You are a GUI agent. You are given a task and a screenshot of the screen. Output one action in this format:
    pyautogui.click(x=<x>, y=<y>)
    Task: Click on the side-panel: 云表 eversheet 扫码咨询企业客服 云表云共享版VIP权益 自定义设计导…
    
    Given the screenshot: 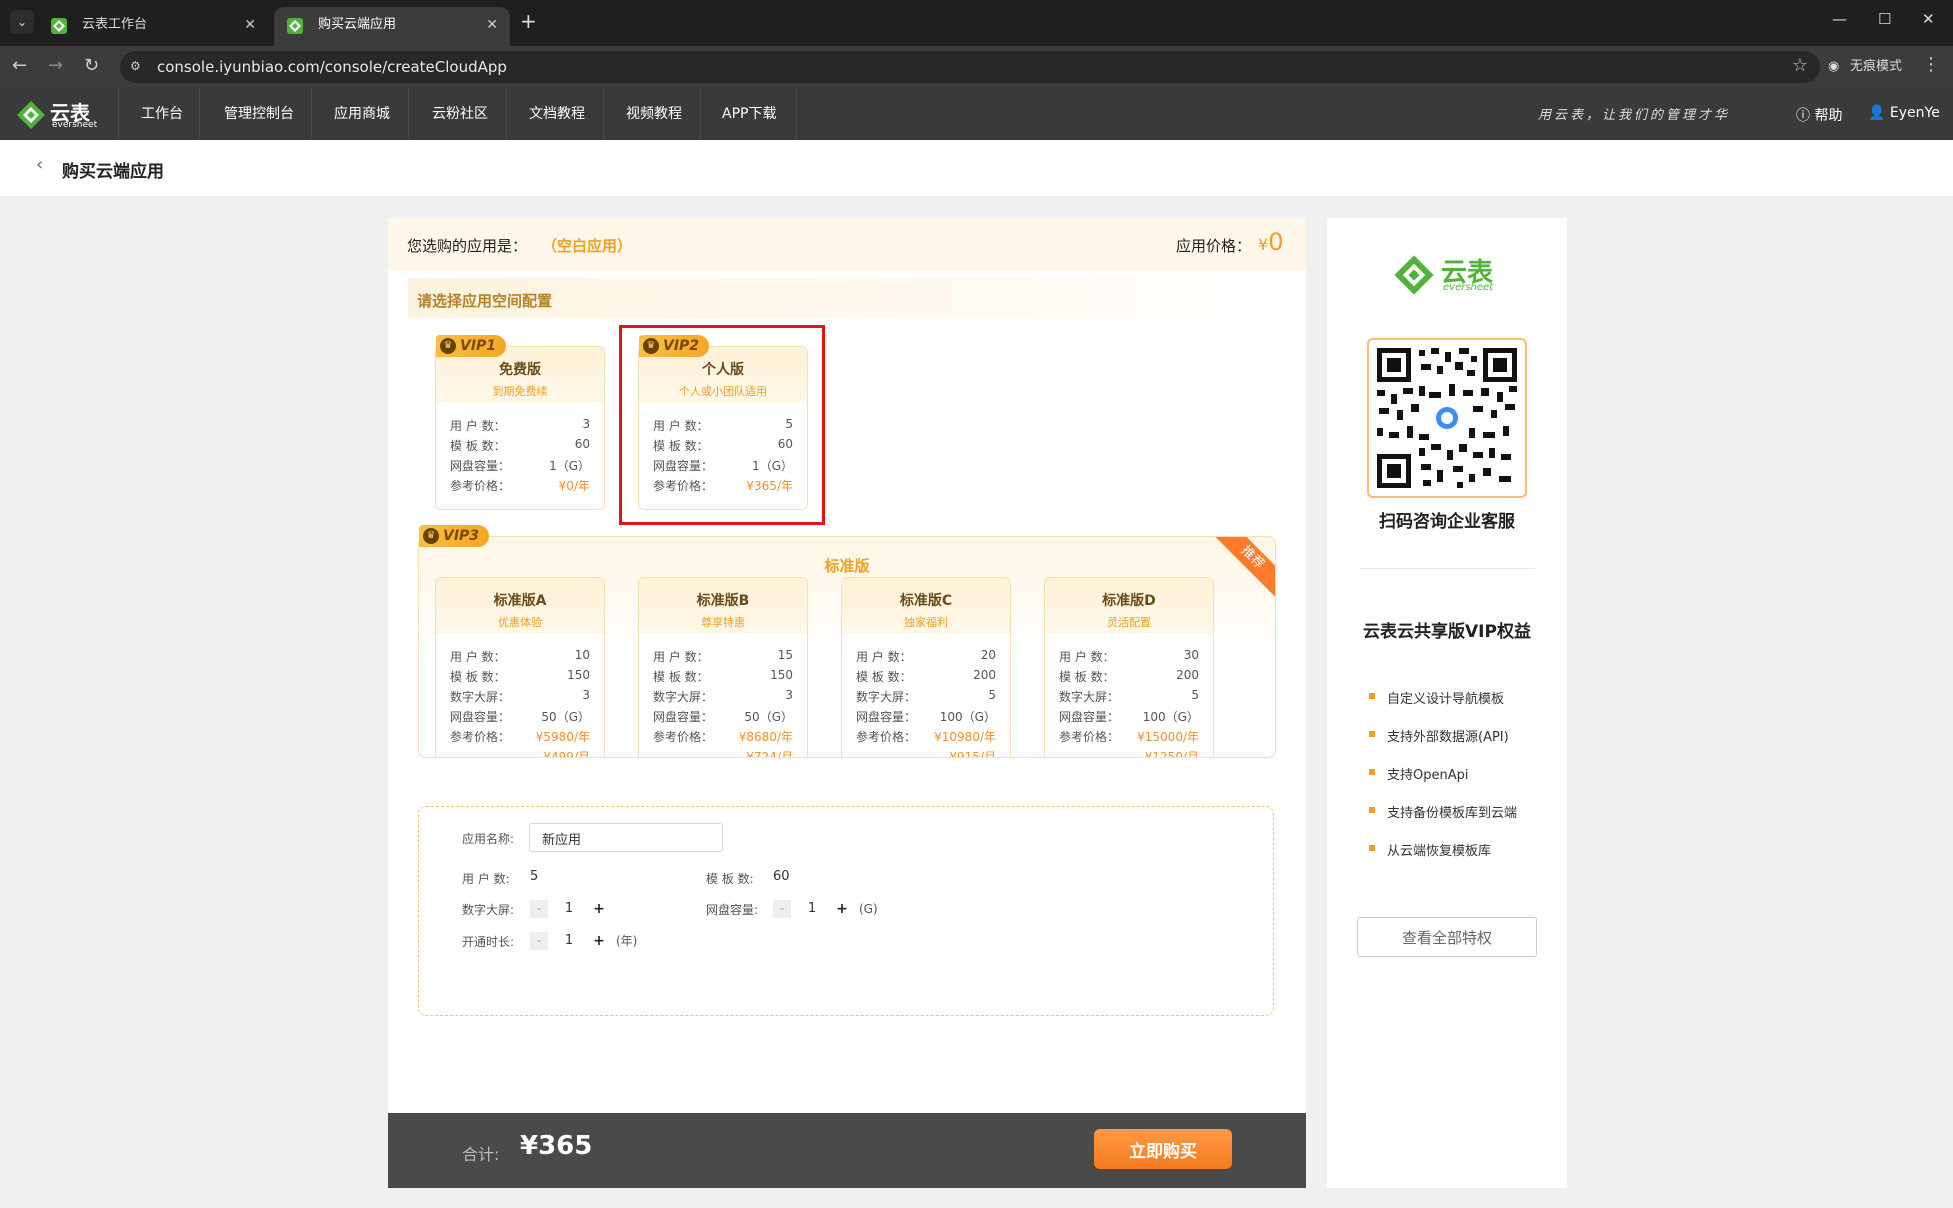 What is the action you would take?
    pyautogui.click(x=1447, y=703)
    